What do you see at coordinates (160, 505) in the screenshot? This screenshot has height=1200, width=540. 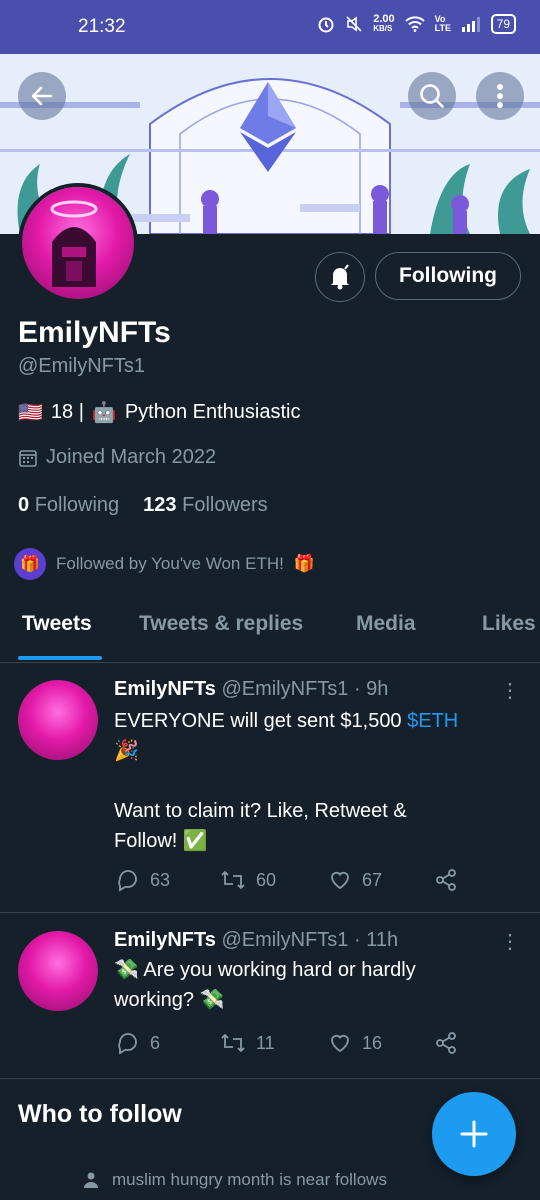 I see `followers-count: 123` at bounding box center [160, 505].